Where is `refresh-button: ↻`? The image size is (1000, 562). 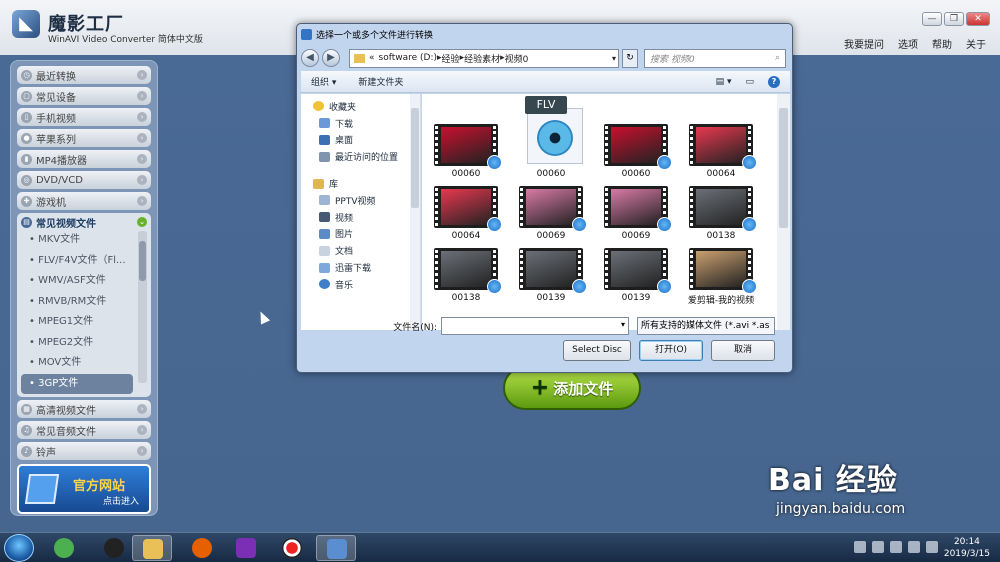 refresh-button: ↻ is located at coordinates (630, 58).